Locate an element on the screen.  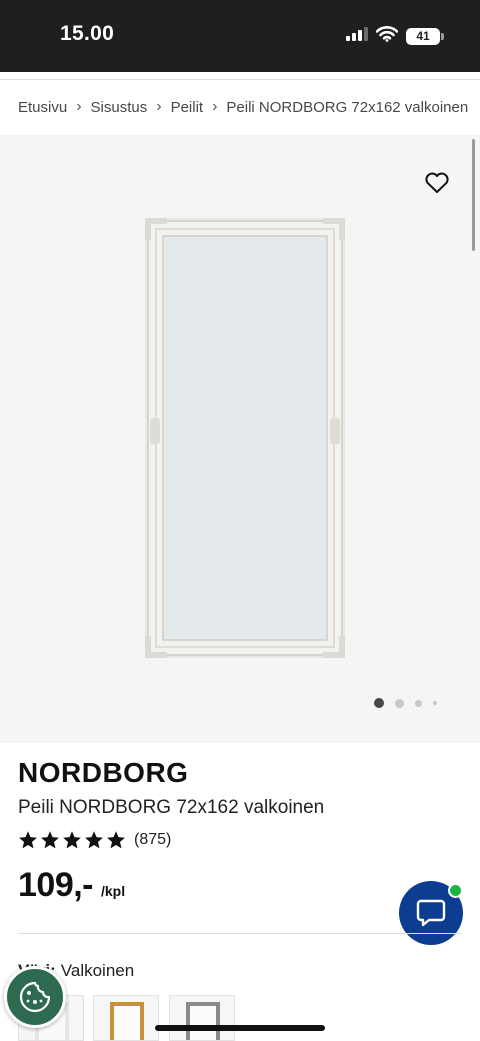
color-swatch-grey is located at coordinates (202, 1018).